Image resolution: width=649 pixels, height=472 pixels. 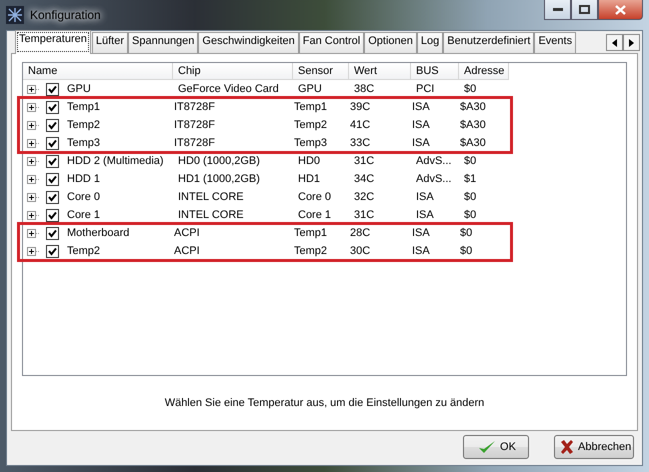 I want to click on table-cell: HDD 1, so click(x=83, y=179).